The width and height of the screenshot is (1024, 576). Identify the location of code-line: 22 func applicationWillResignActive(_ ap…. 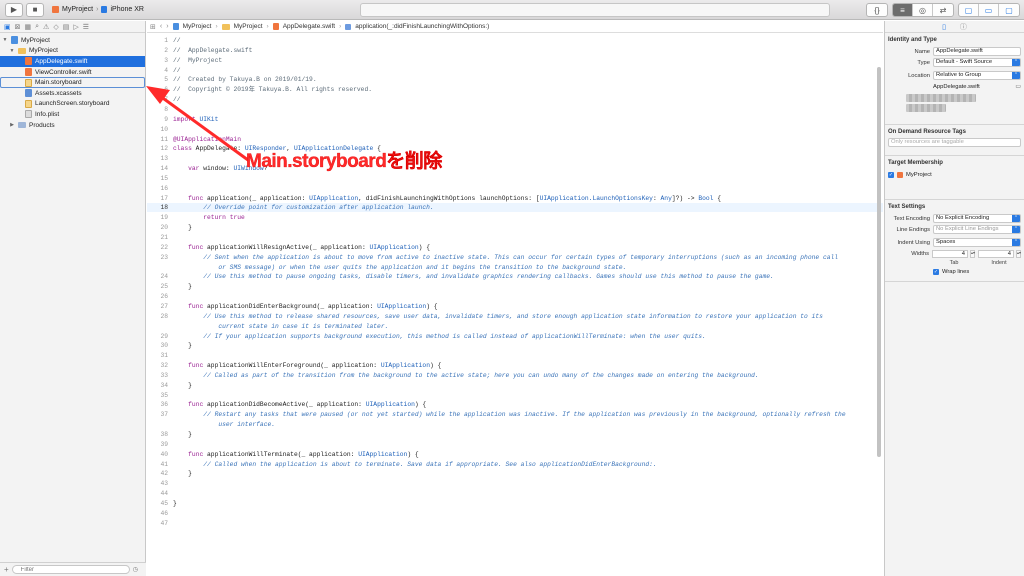
(515, 247).